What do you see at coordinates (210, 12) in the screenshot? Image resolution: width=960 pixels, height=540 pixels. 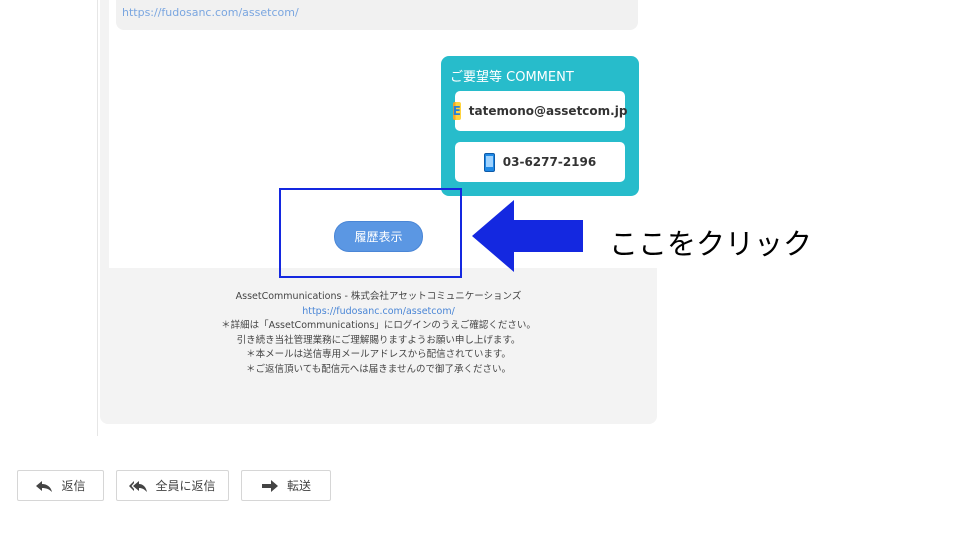 I see `top-link: https://fudosanc.com/assetcom/` at bounding box center [210, 12].